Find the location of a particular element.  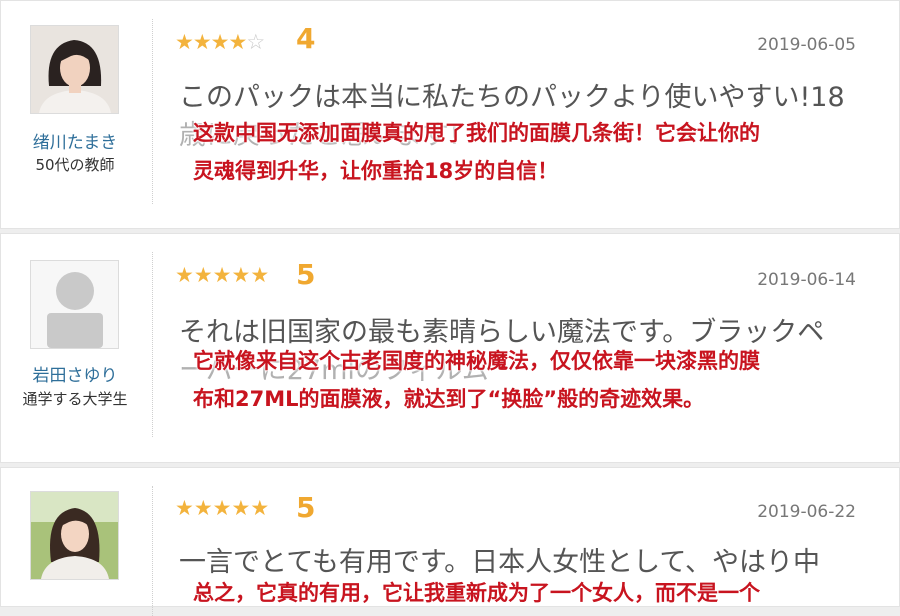

user-name: 岩田さゆり is located at coordinates (75, 373).